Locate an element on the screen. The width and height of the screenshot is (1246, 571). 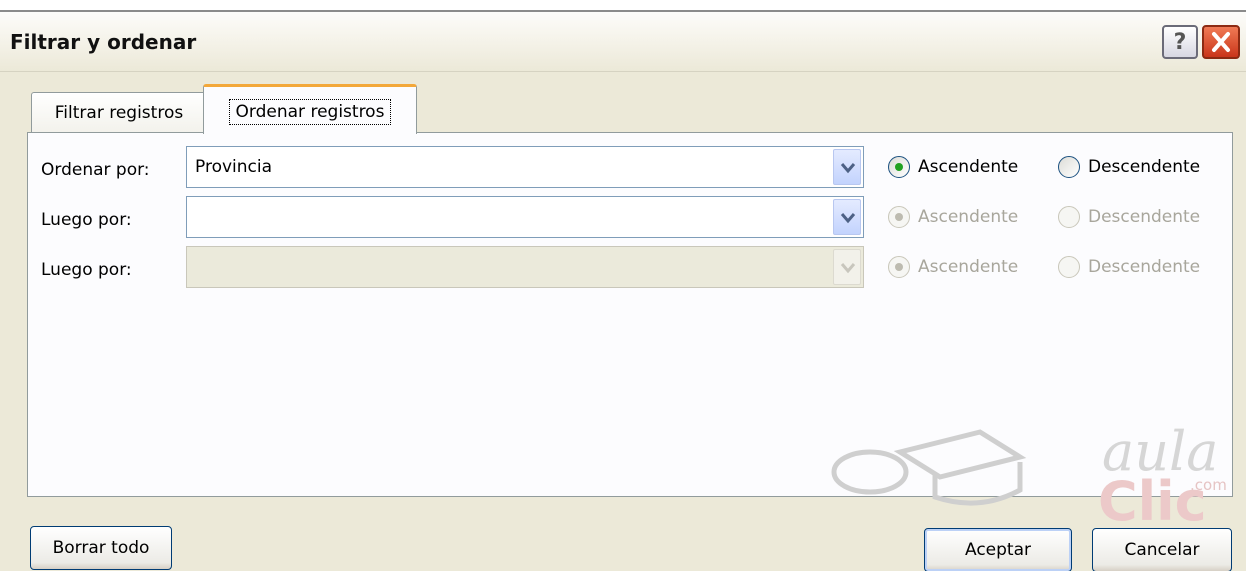
then-by-dropdown-button is located at coordinates (847, 217).